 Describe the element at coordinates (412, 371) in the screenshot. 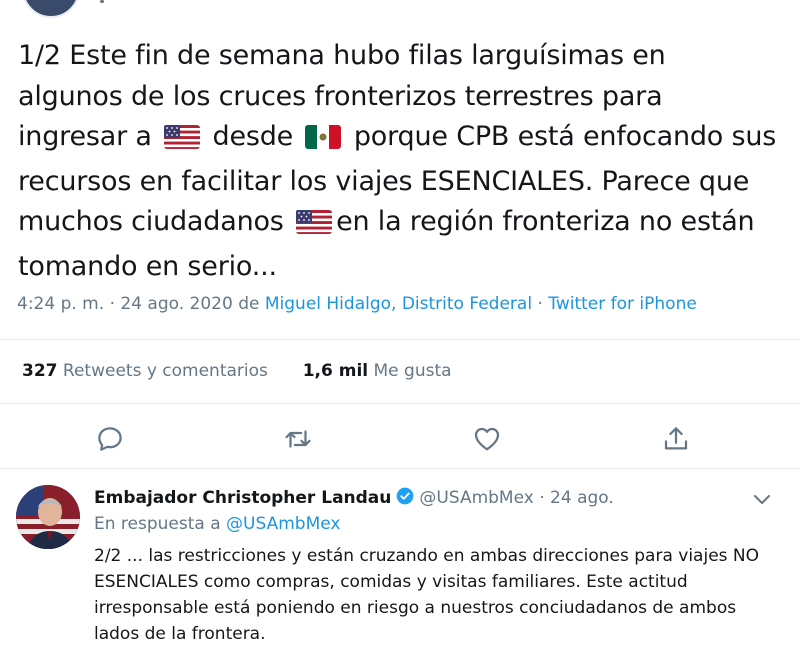

I see `likes-label: Me gusta` at that location.